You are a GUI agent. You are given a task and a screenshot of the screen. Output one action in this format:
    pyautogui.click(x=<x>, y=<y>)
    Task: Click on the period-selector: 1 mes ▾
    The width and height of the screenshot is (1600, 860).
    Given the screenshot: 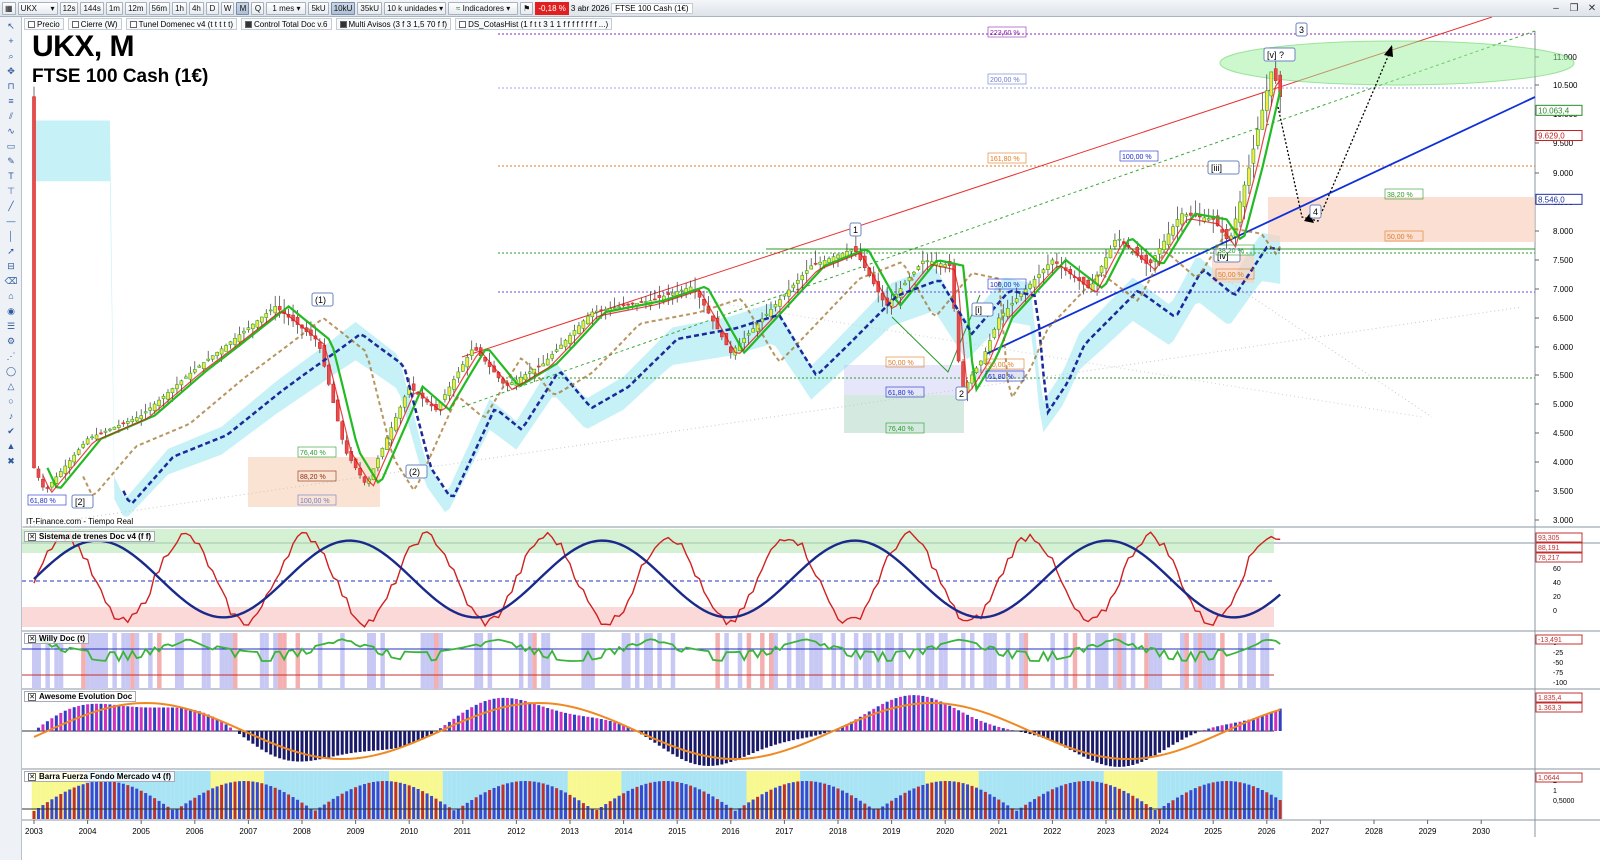 What is the action you would take?
    pyautogui.click(x=286, y=8)
    